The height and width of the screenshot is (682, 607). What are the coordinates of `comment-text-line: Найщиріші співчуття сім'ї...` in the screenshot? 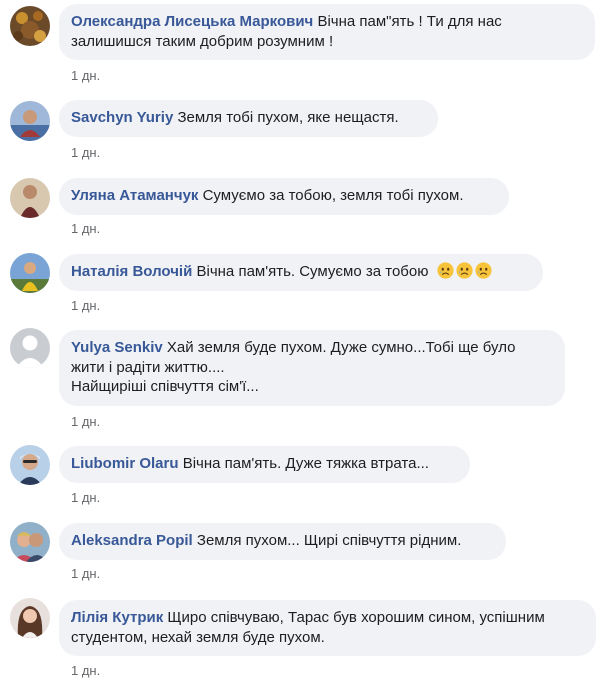 It's located at (165, 386).